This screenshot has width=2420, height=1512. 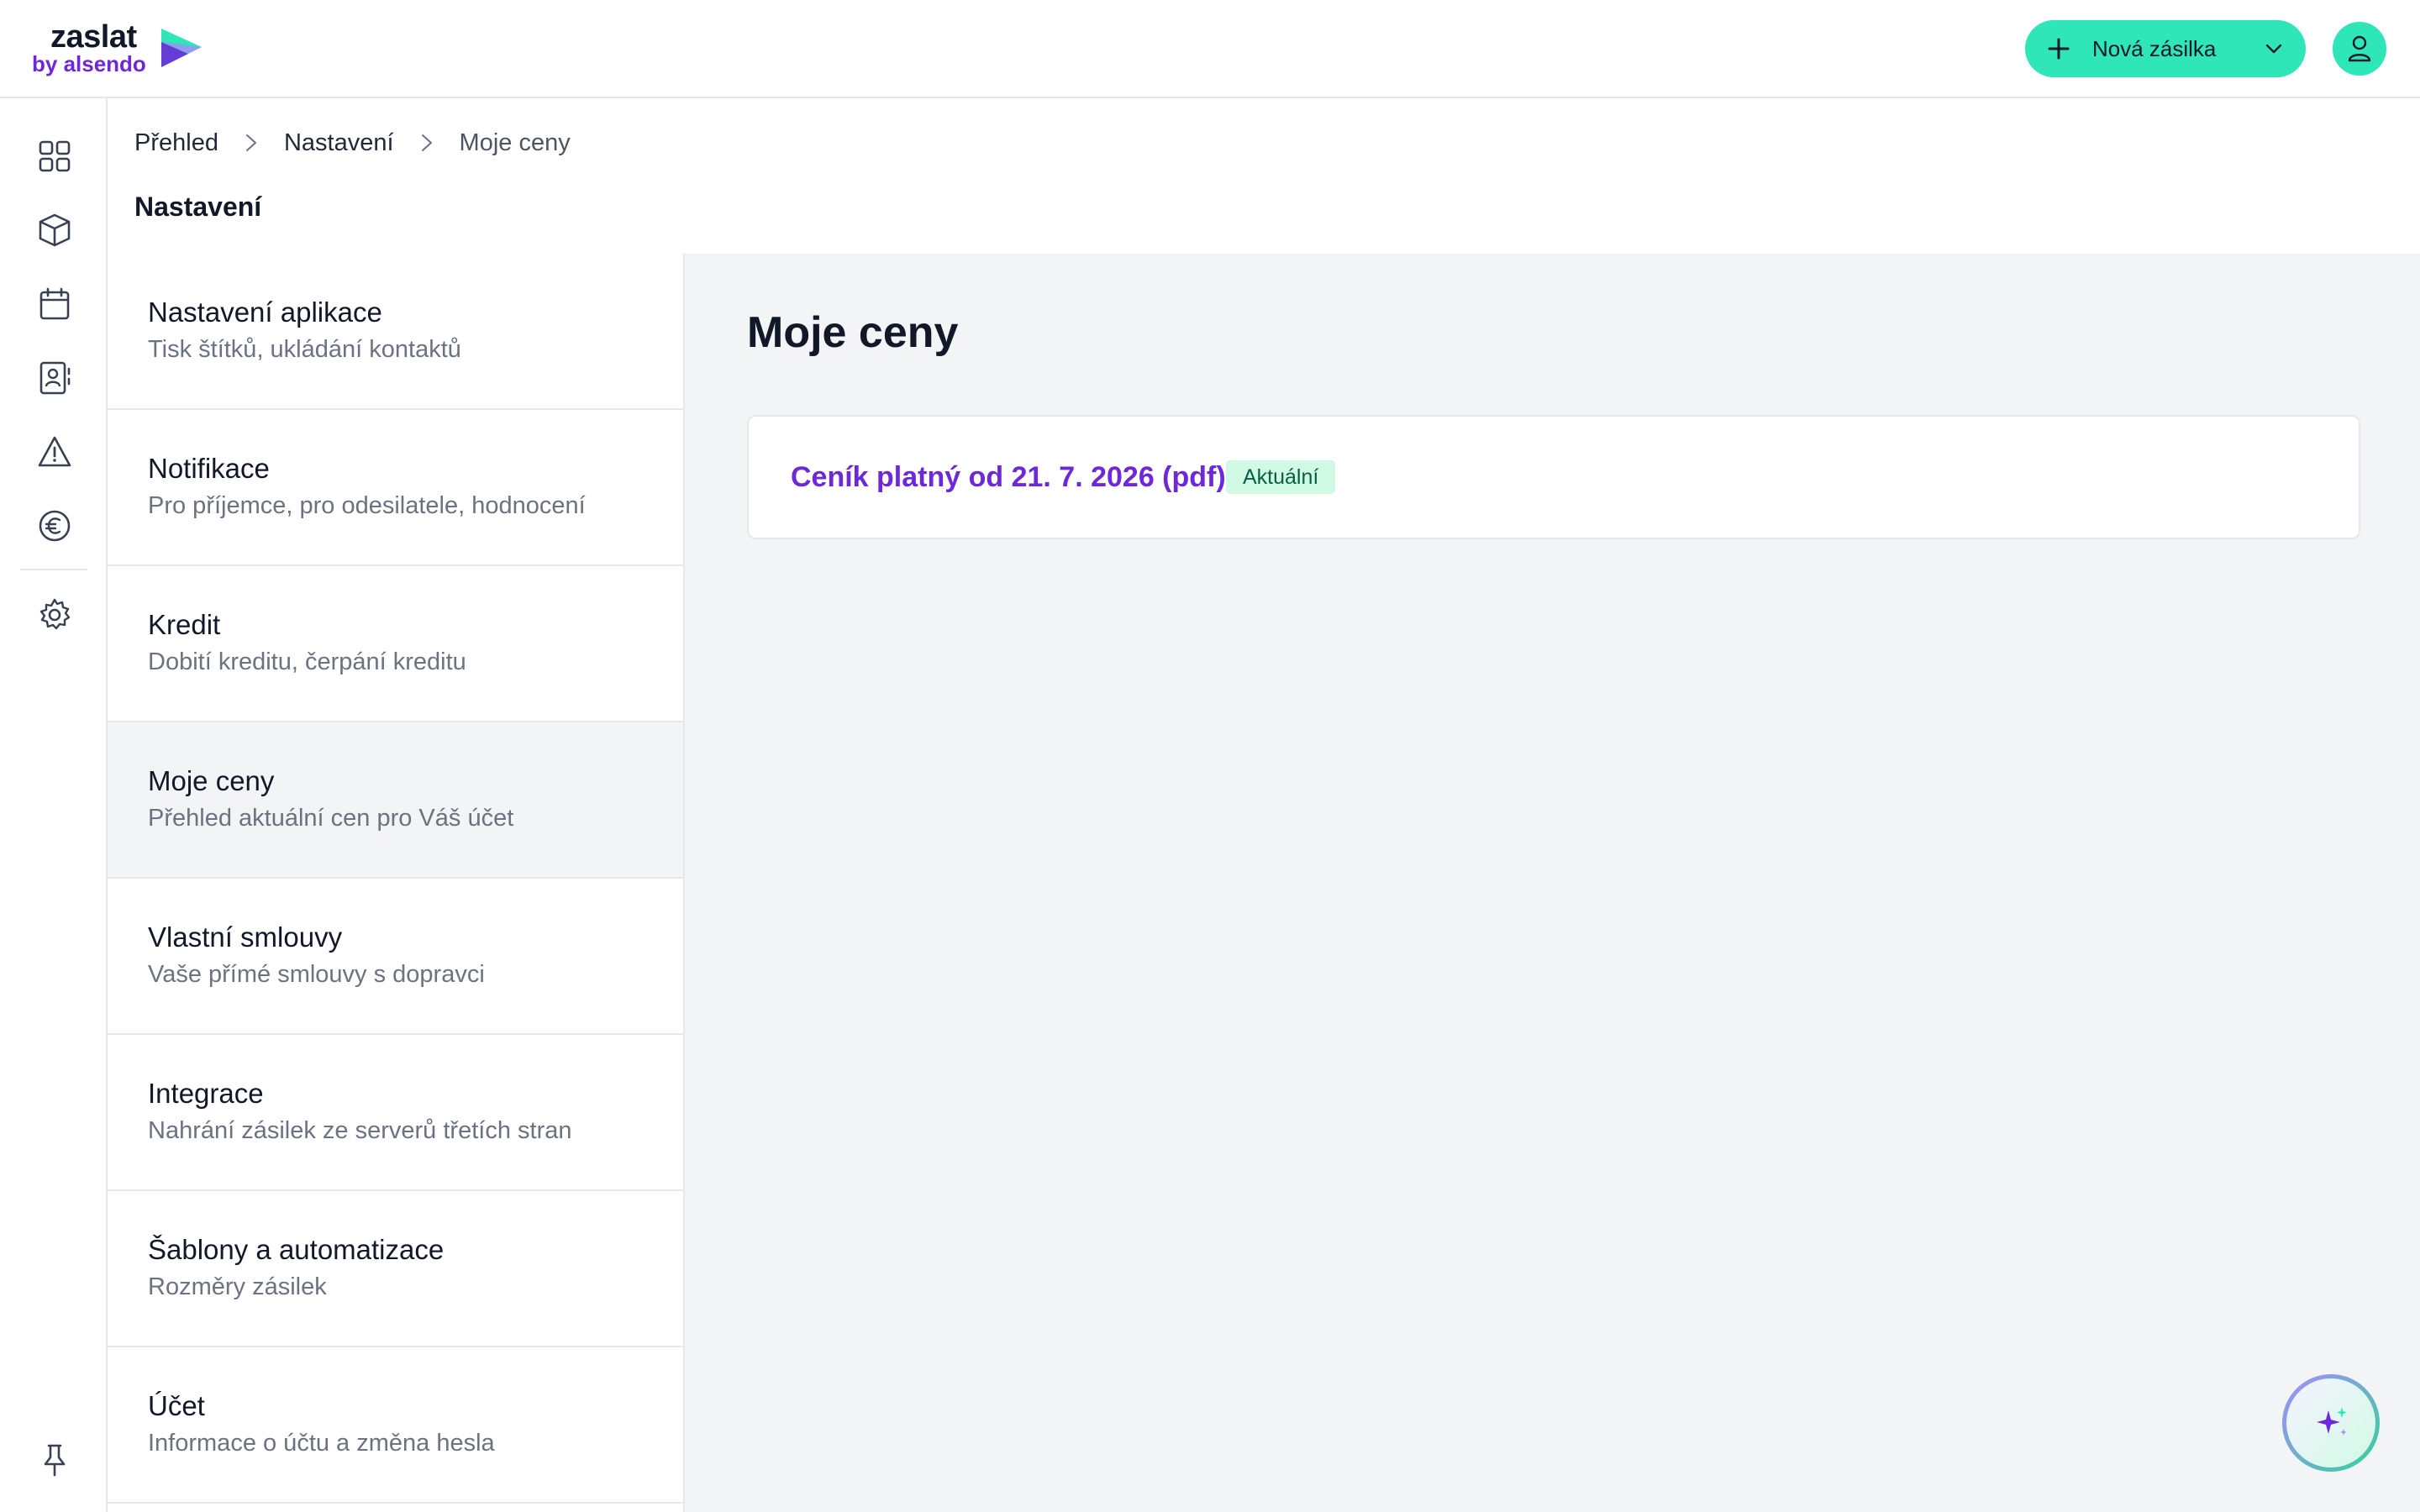 I want to click on dashboard-icon, so click(x=54, y=156).